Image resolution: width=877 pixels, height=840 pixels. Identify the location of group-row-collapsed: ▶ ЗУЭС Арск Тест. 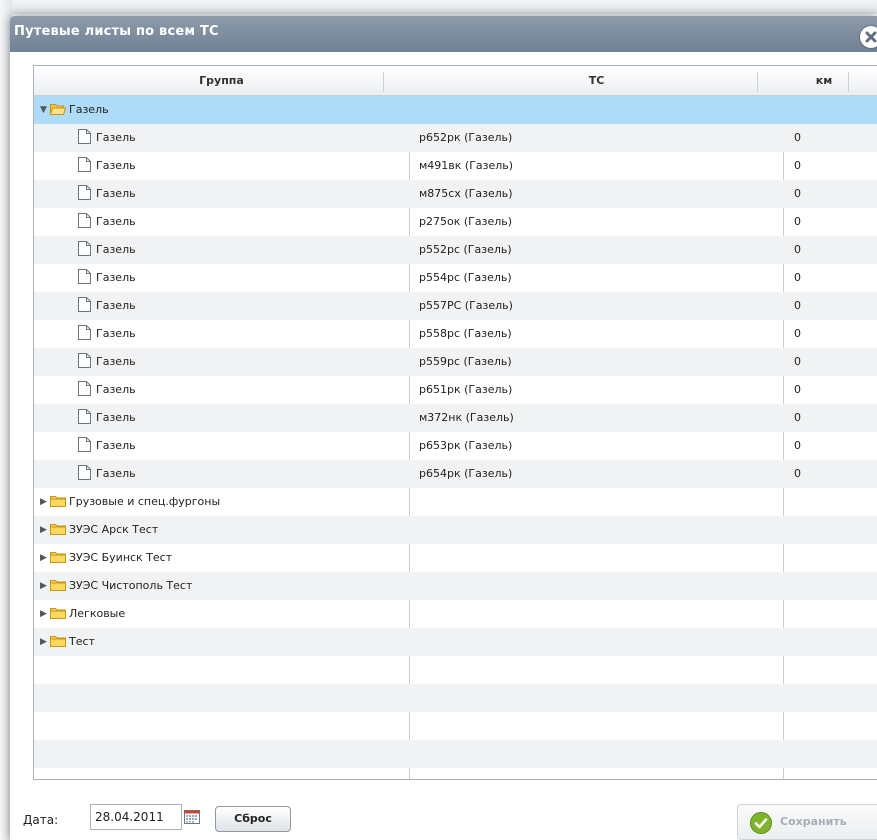
(455, 530).